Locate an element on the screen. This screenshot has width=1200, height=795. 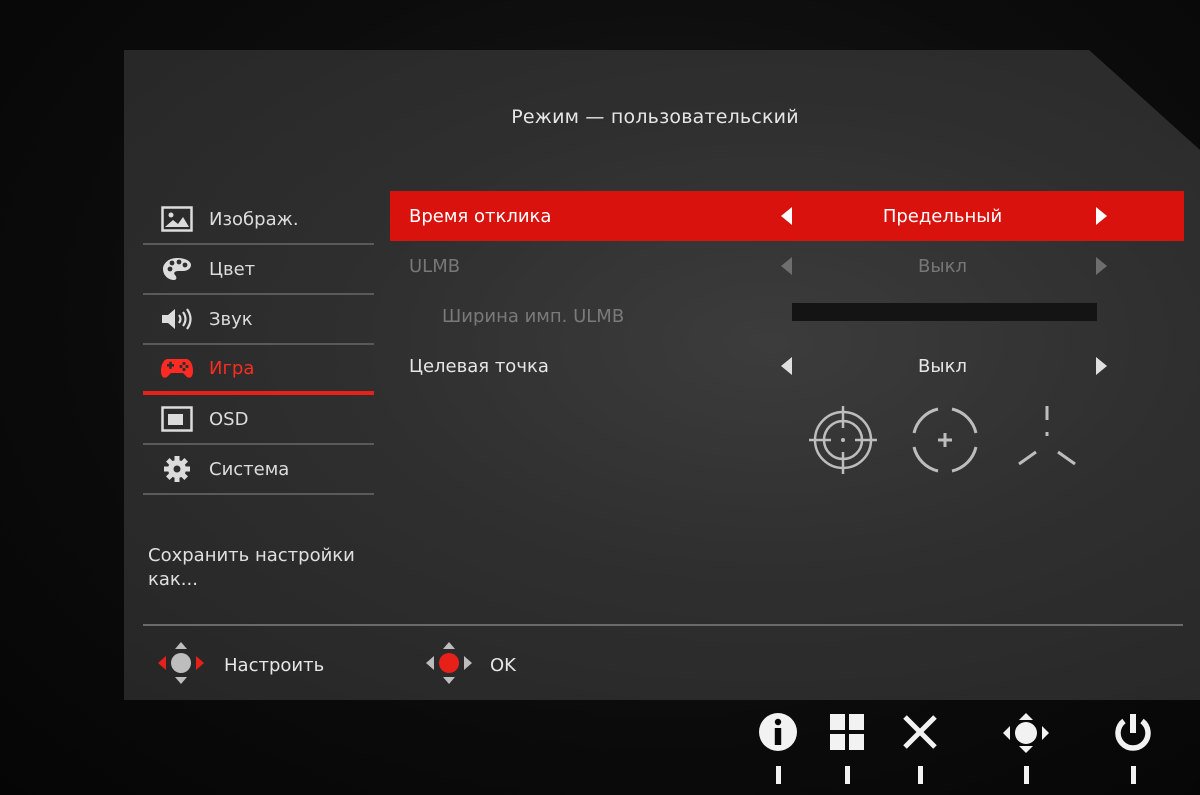
hint-ok: OK is located at coordinates (470, 665).